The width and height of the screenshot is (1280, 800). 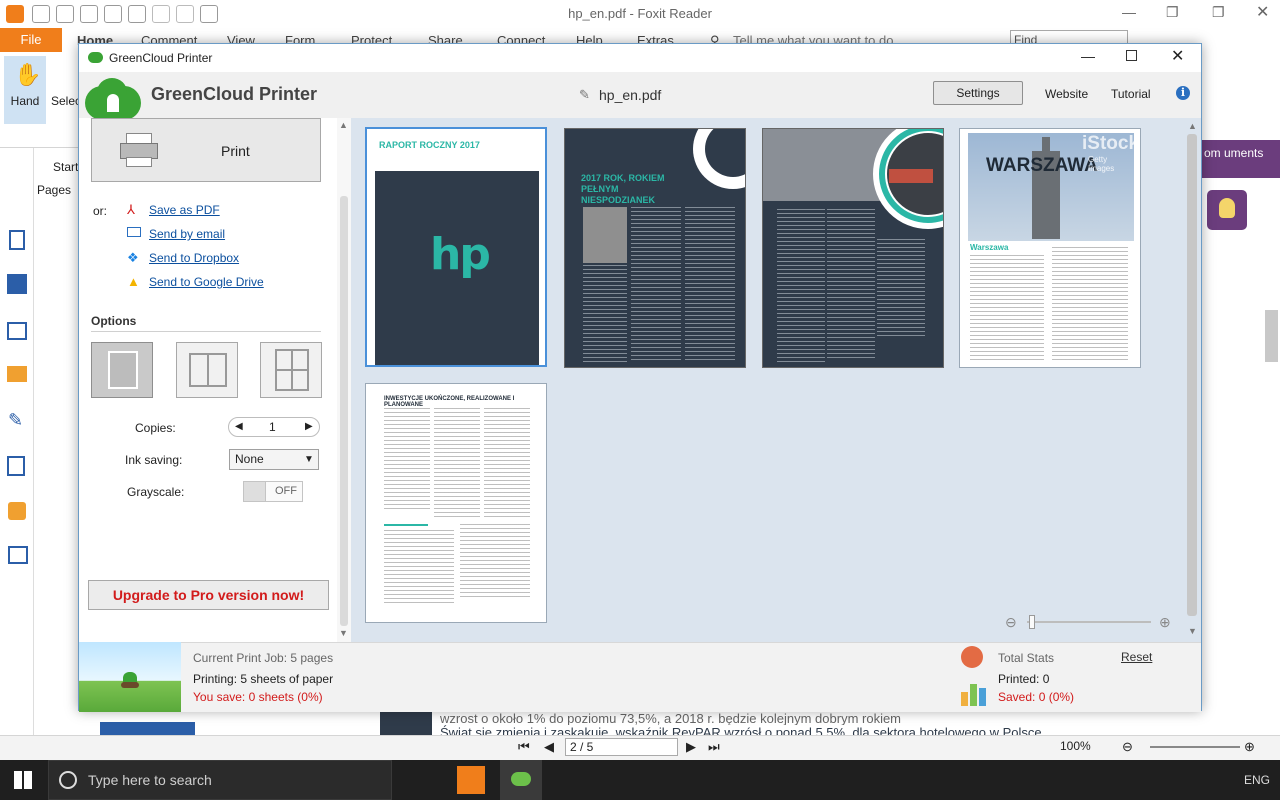 I want to click on preview-scroll-thumb, so click(x=1192, y=375).